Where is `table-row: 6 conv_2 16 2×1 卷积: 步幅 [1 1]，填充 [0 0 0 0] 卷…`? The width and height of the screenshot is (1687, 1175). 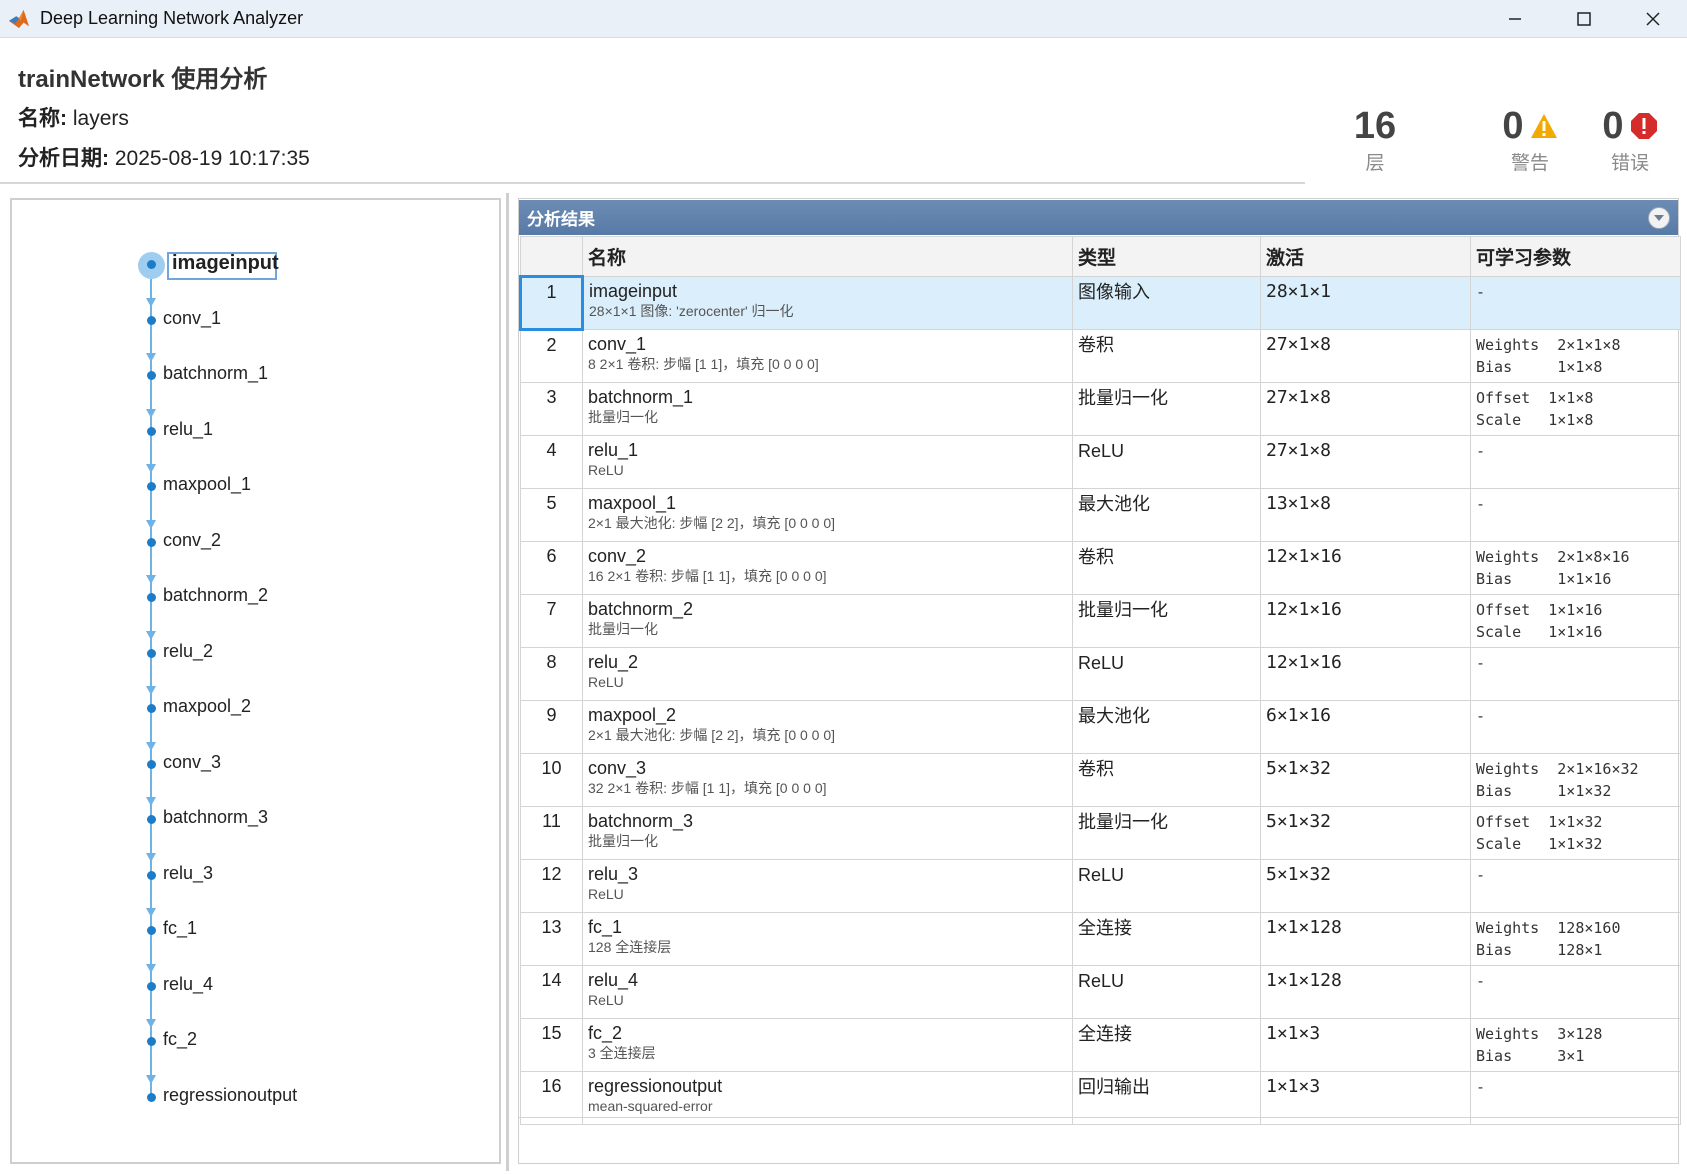 table-row: 6 conv_2 16 2×1 卷积: 步幅 [1 1]，填充 [0 0 0 0] 卷… is located at coordinates (1100, 568).